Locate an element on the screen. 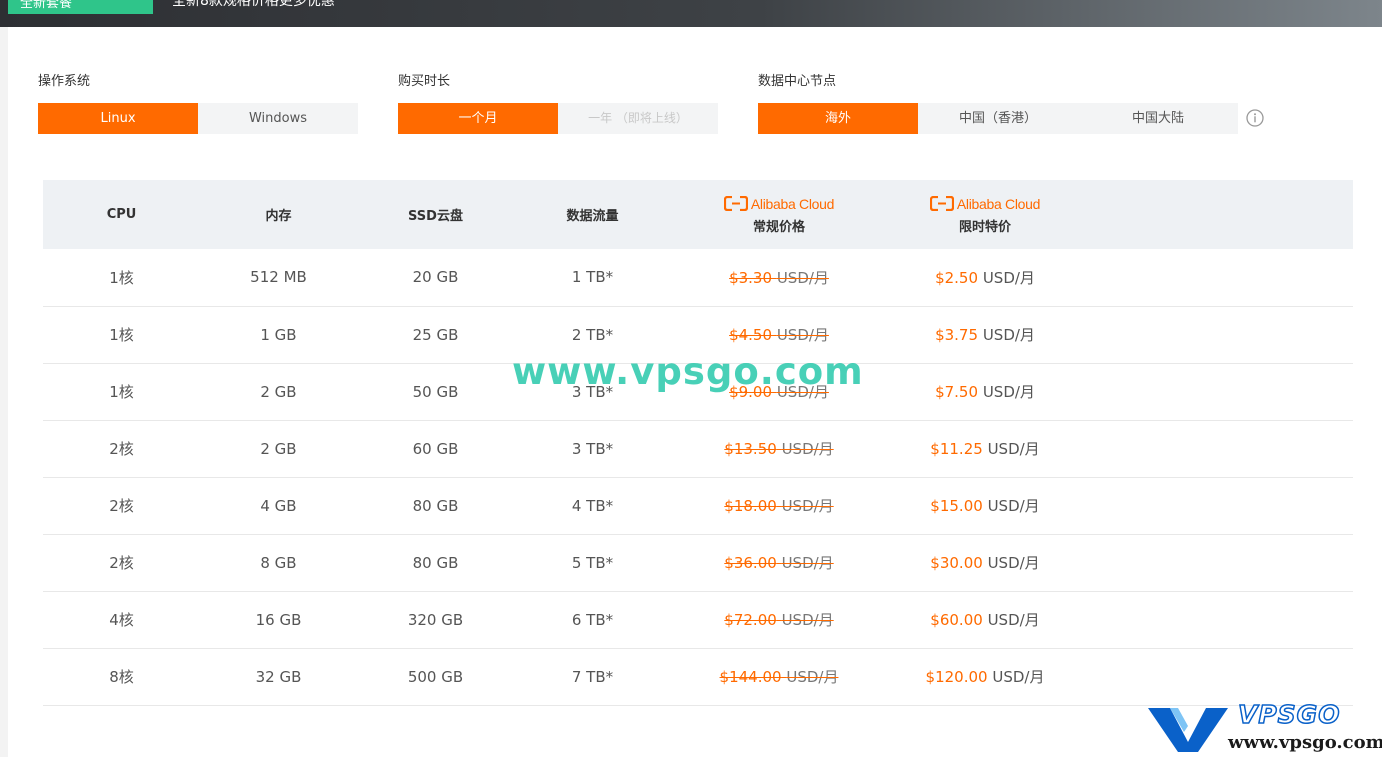  cell-regular-price: $18.00 USD/月 is located at coordinates (779, 505).